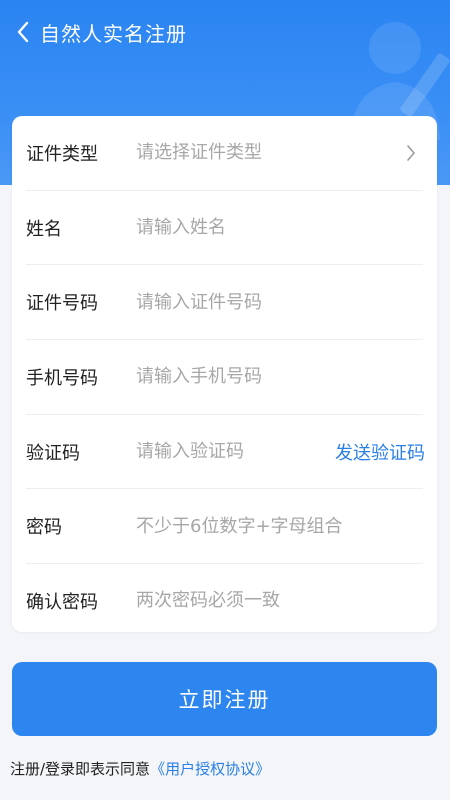 This screenshot has height=800, width=450. I want to click on id-type-row: 证件类型, so click(224, 153).